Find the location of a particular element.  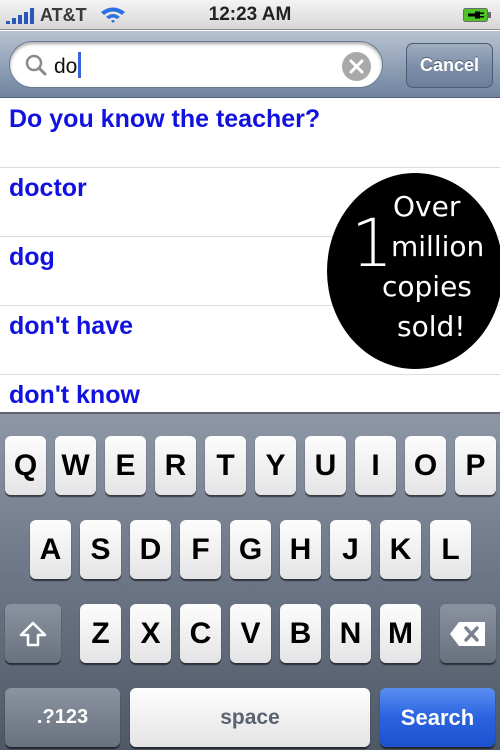

result-item: Do you know the teacher? is located at coordinates (250, 133).